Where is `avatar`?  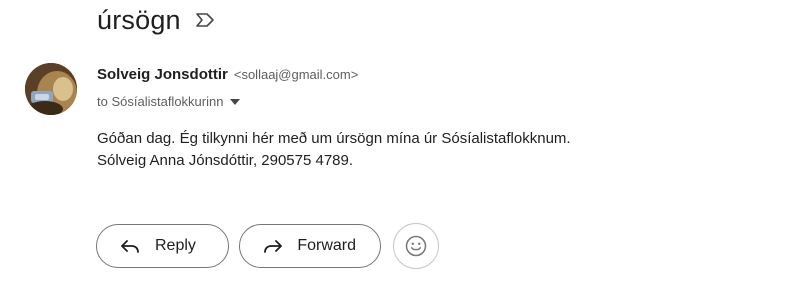
avatar is located at coordinates (51, 89).